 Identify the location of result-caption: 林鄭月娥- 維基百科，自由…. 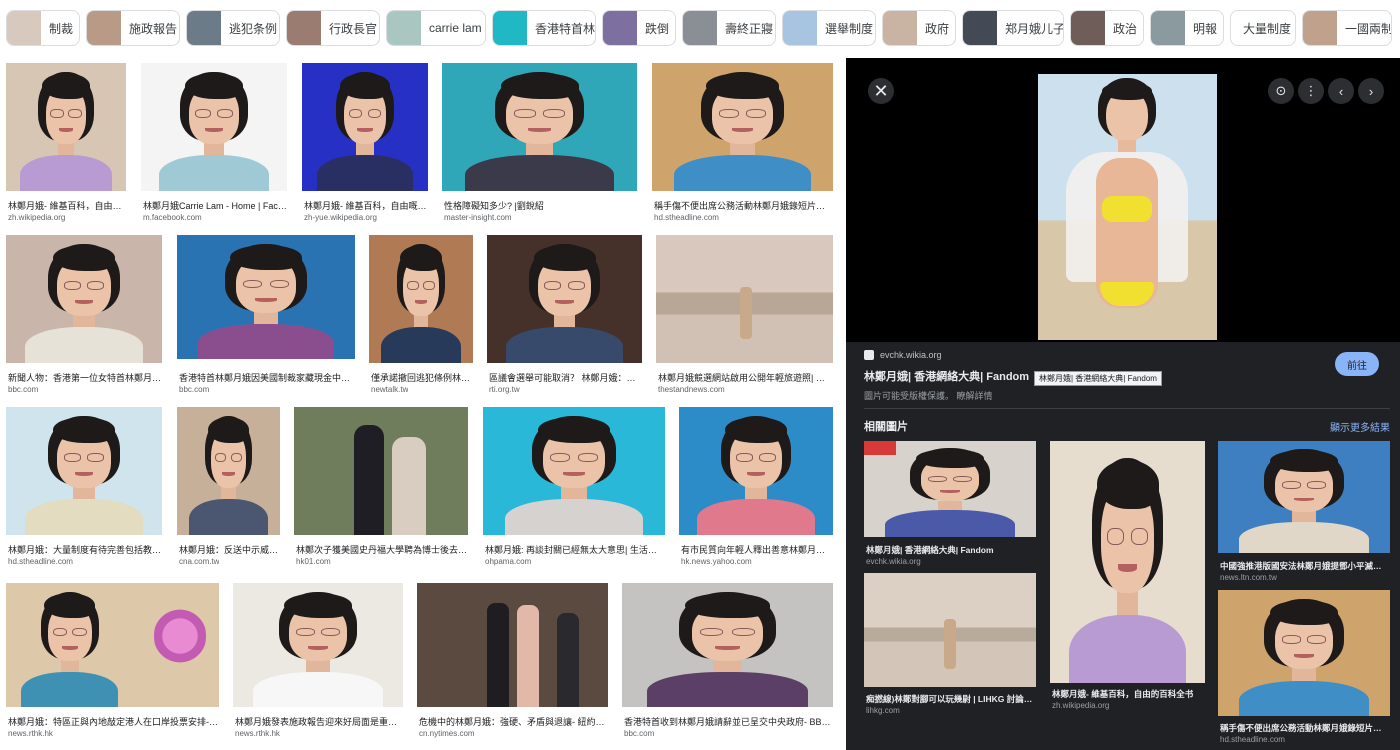
(65, 206).